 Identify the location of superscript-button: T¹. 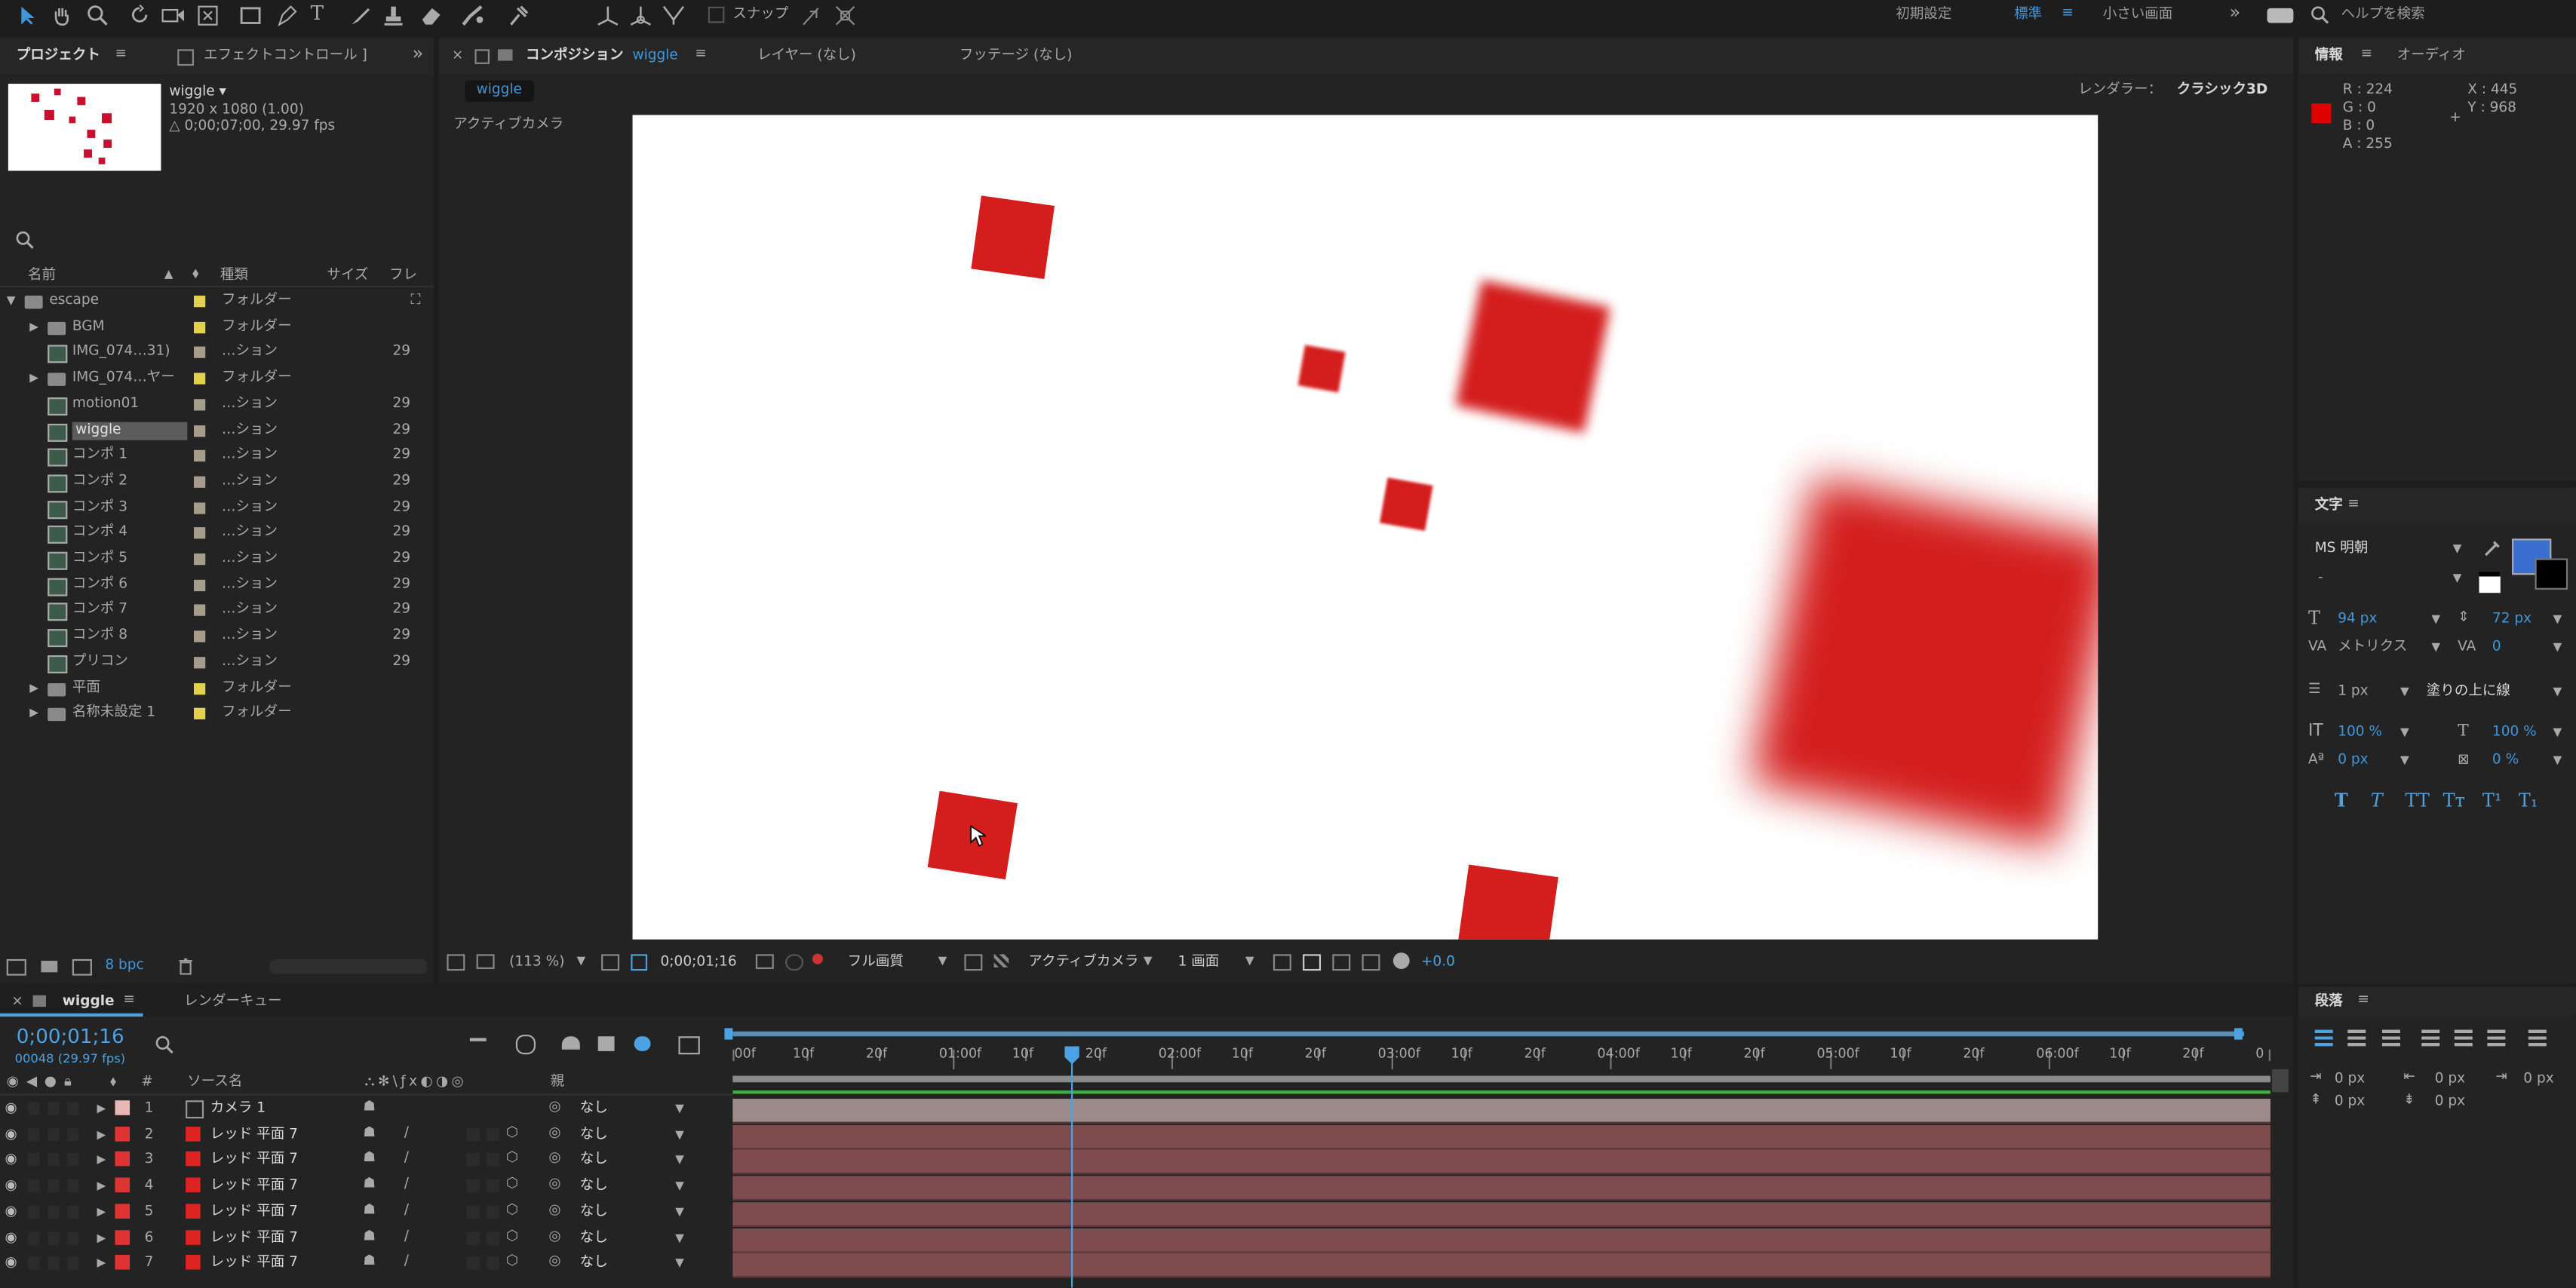
(2492, 801).